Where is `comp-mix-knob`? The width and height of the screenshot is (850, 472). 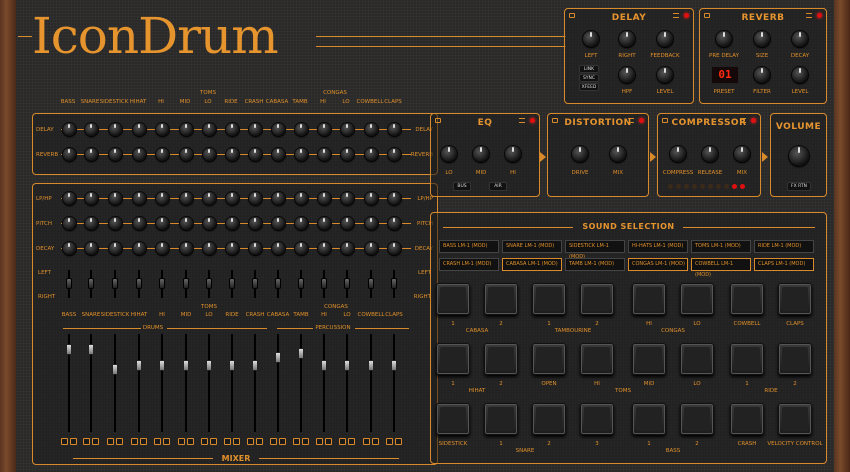
comp-mix-knob is located at coordinates (742, 154).